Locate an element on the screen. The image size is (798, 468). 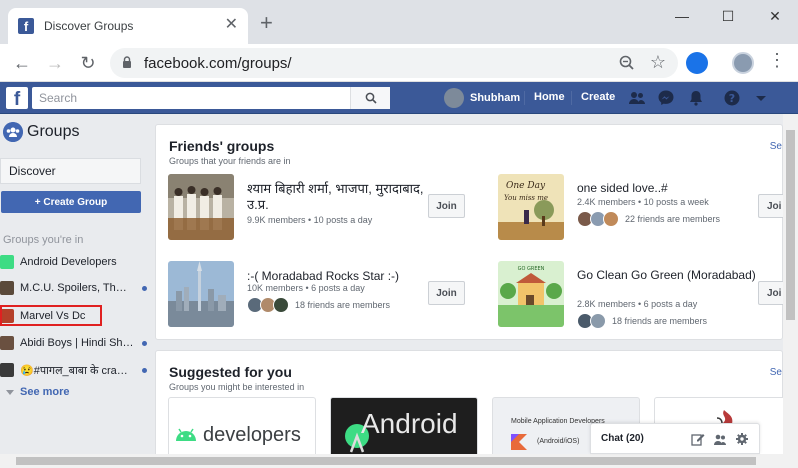
browser-tab: f Discover Groups ✕ is located at coordinates (128, 26).